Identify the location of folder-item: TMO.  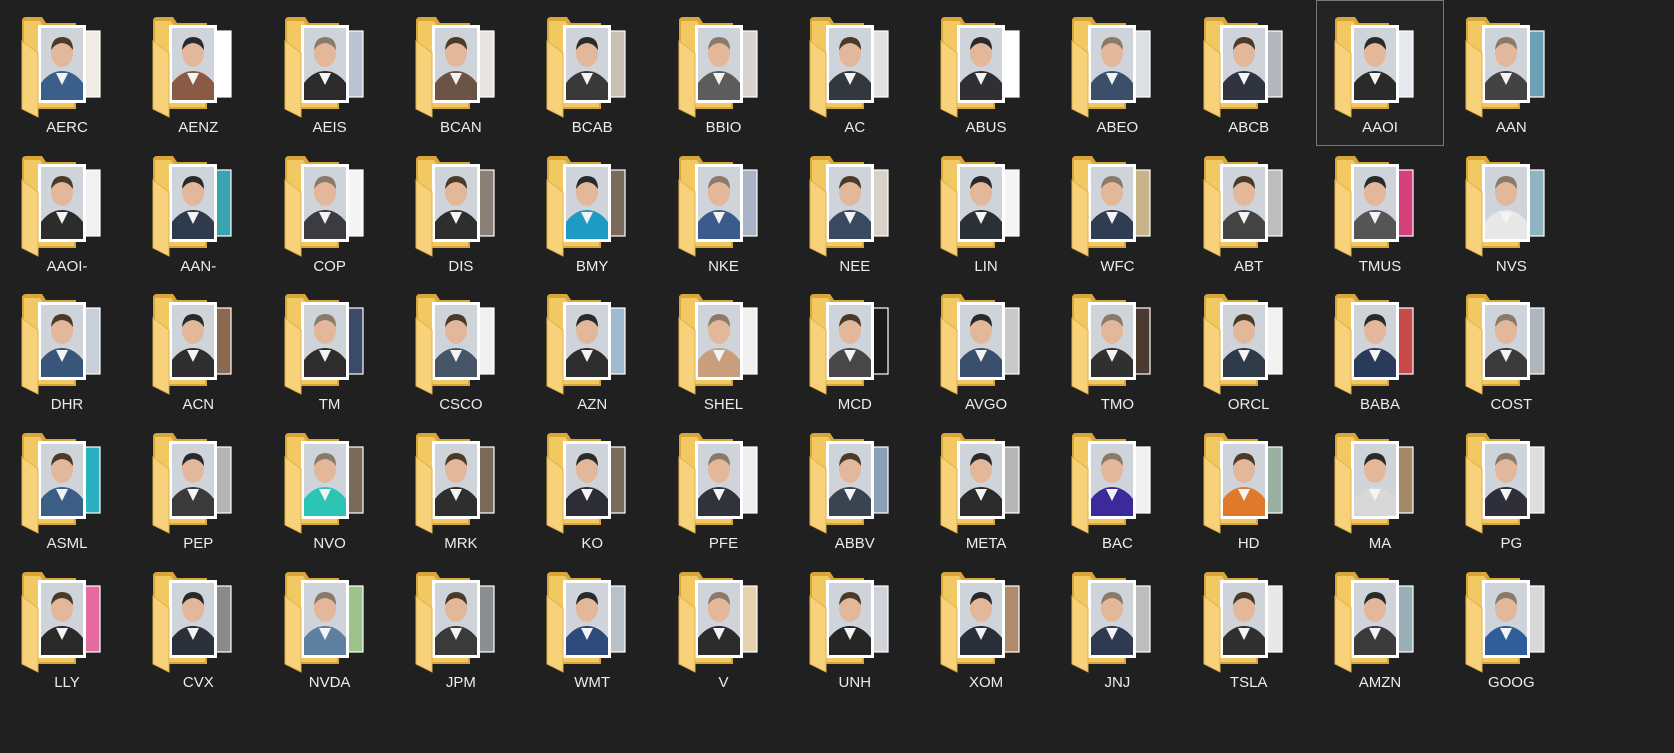
(1117, 350).